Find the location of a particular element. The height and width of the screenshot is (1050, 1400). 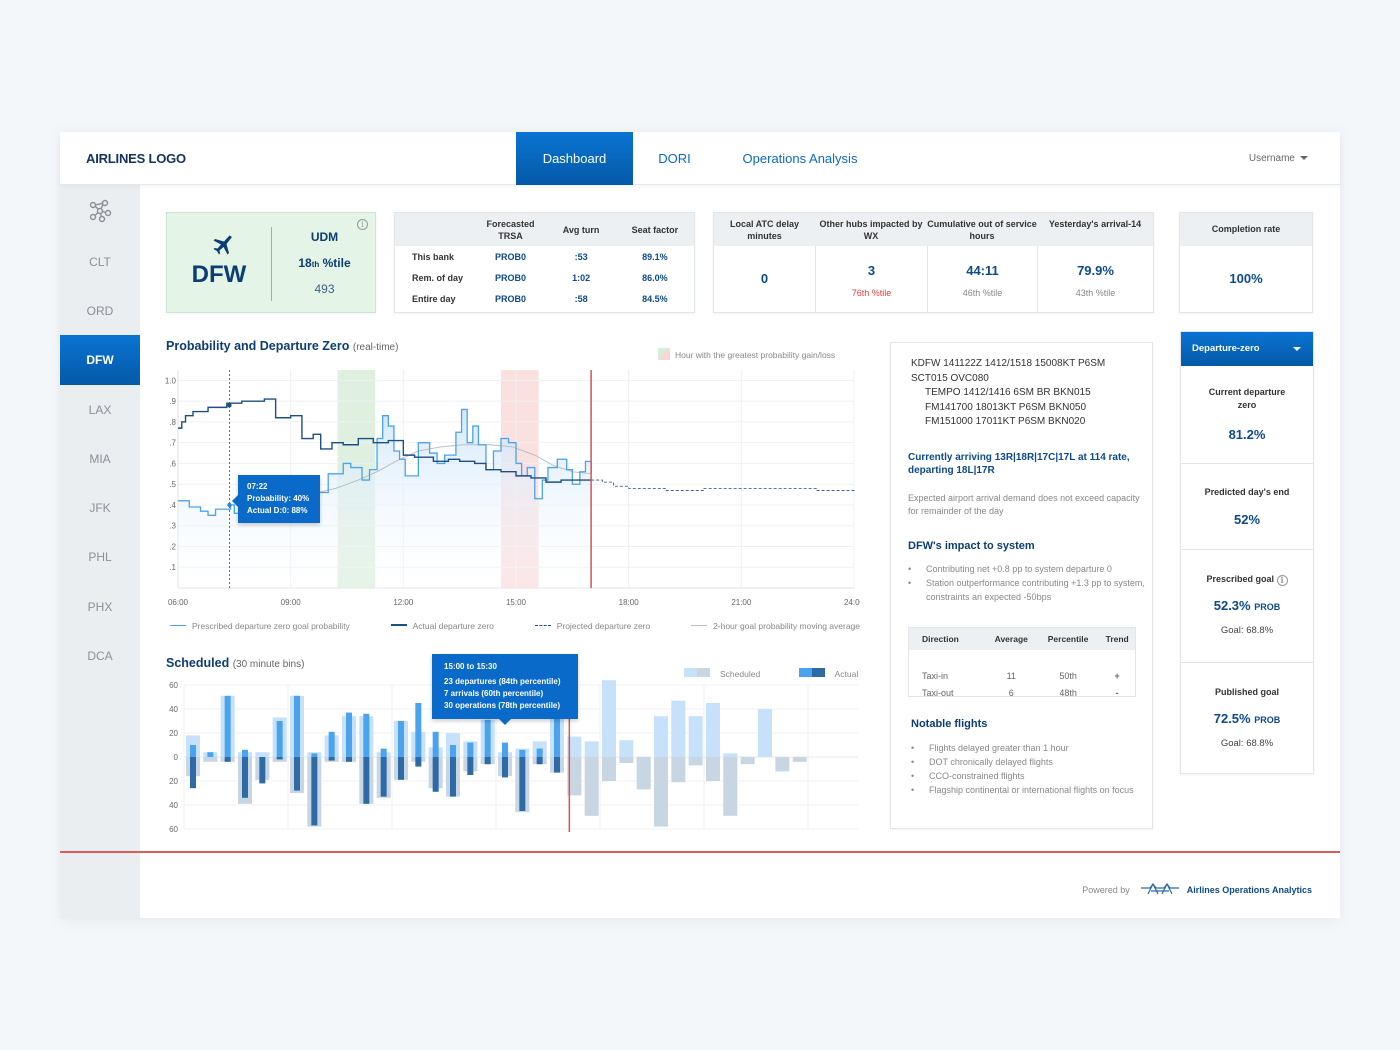

y-tick-label: 60 is located at coordinates (173, 829).